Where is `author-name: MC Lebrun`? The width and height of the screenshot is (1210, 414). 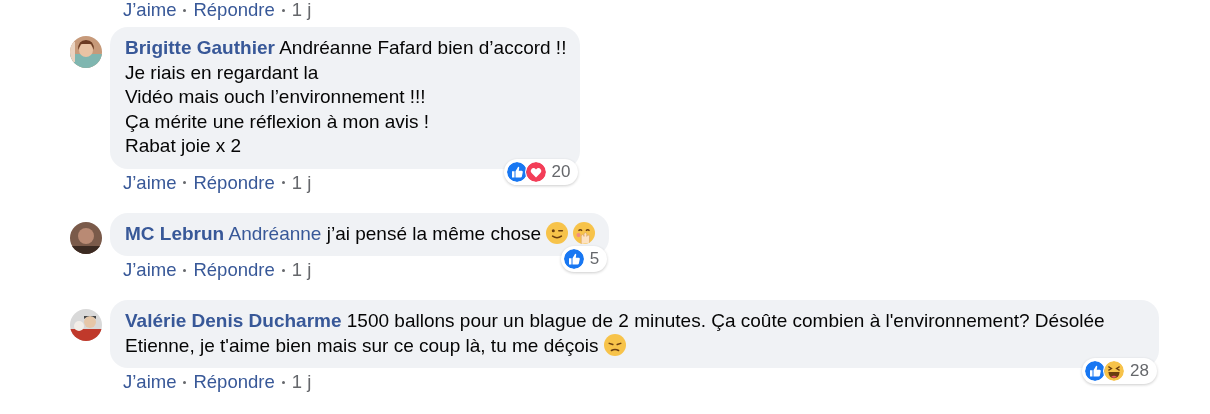
author-name: MC Lebrun is located at coordinates (175, 233).